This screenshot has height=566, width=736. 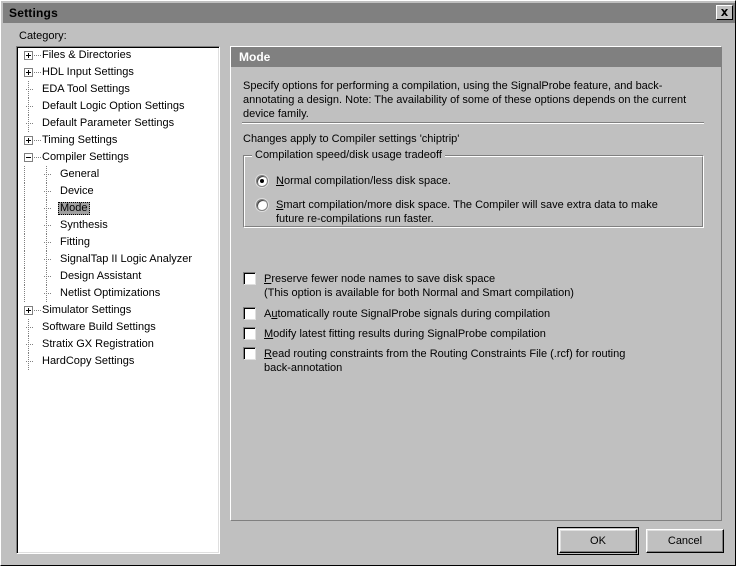 I want to click on tree-item-label: HDL Input Settings, so click(x=88, y=72).